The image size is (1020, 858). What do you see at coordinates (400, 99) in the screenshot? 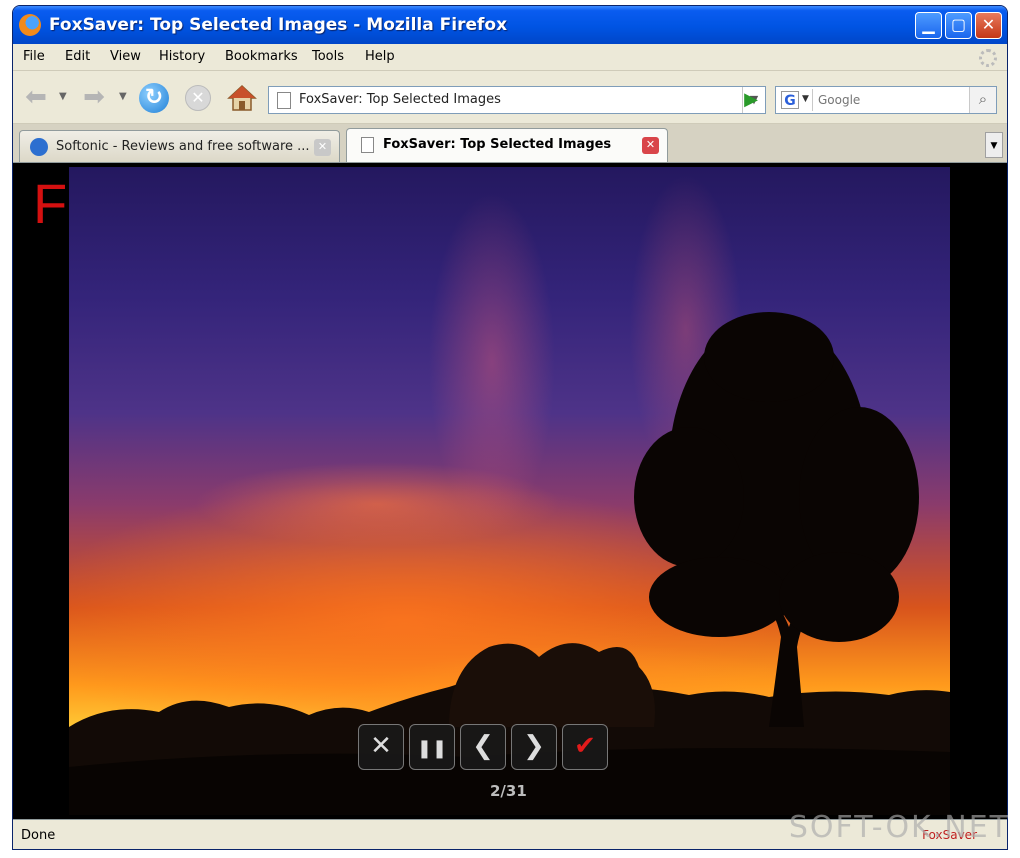
I see `address-text: FoxSaver: Top Selected Images` at bounding box center [400, 99].